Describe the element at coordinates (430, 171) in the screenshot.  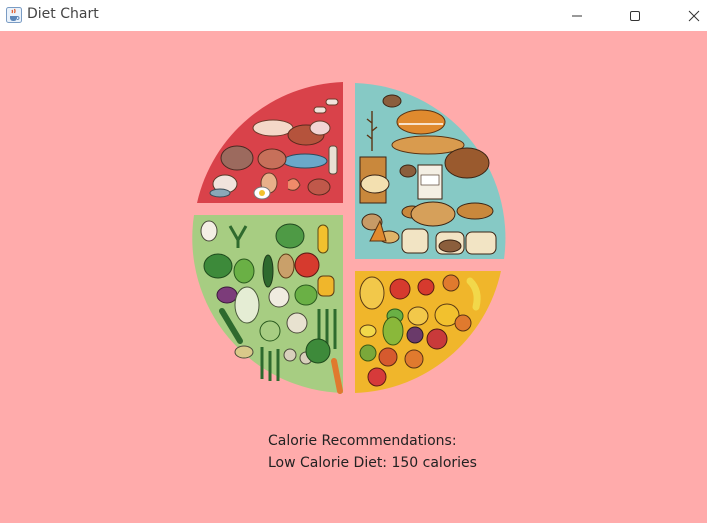
I see `grains-section` at that location.